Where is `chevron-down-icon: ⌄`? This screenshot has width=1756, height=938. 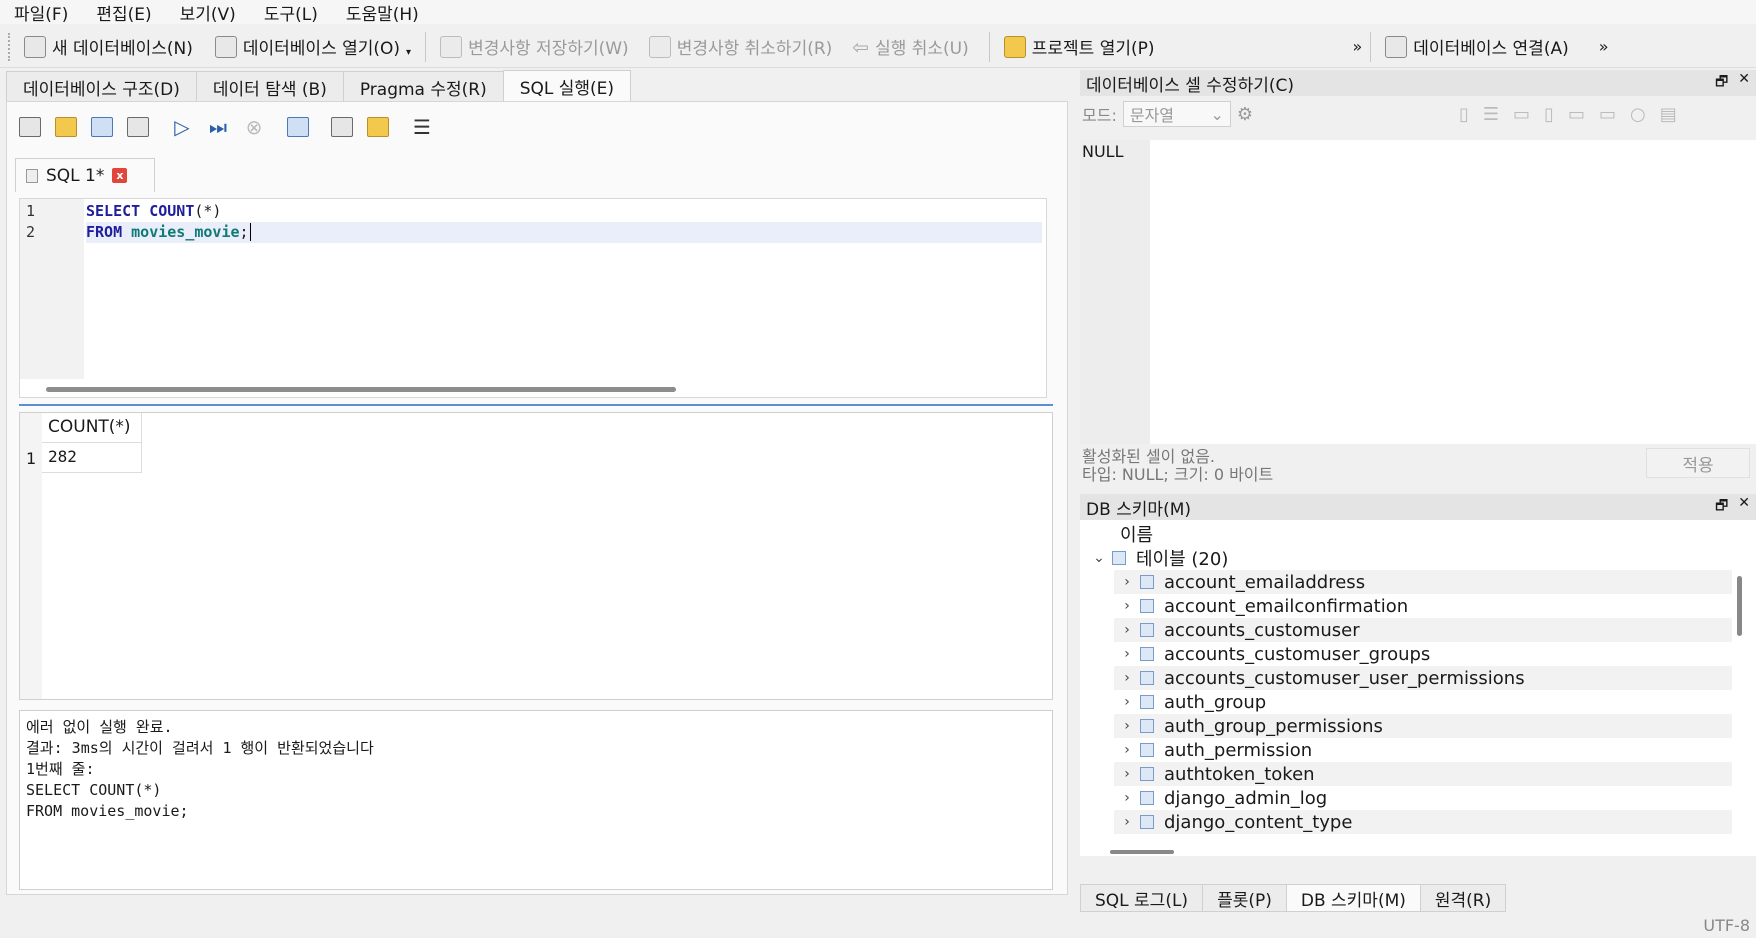
chevron-down-icon: ⌄ is located at coordinates (1099, 558).